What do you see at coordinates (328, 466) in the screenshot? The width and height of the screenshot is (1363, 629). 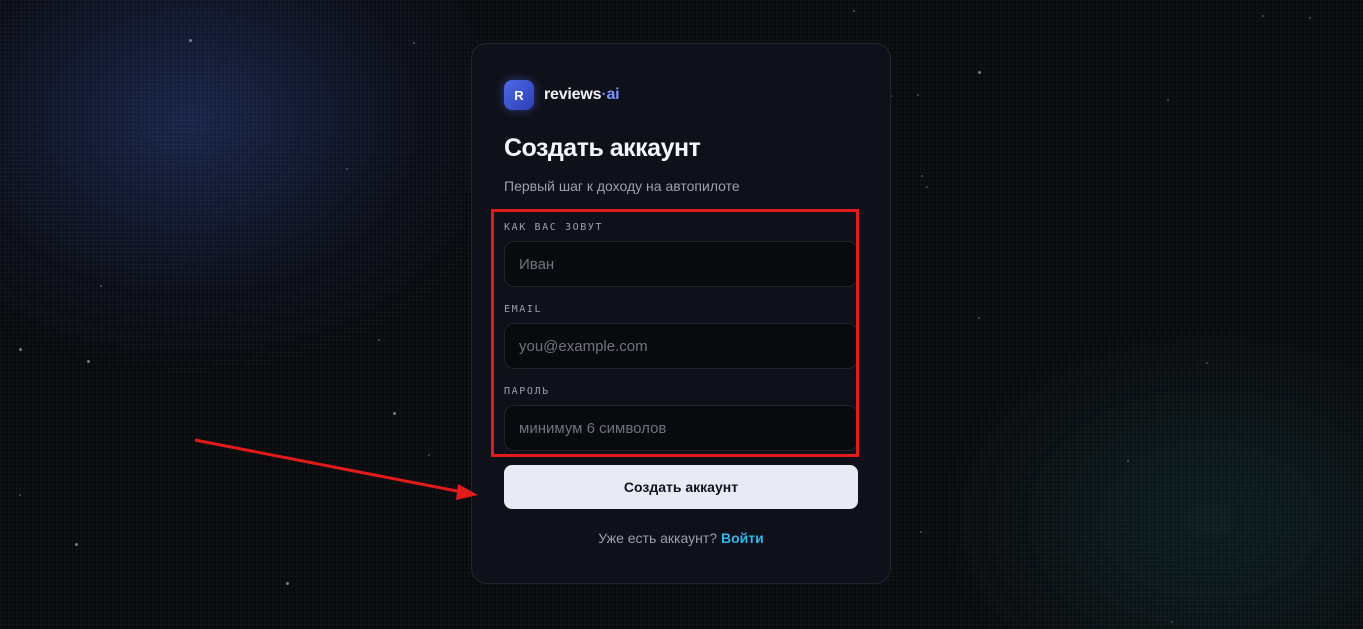 I see `annotation-arrow-shaft` at bounding box center [328, 466].